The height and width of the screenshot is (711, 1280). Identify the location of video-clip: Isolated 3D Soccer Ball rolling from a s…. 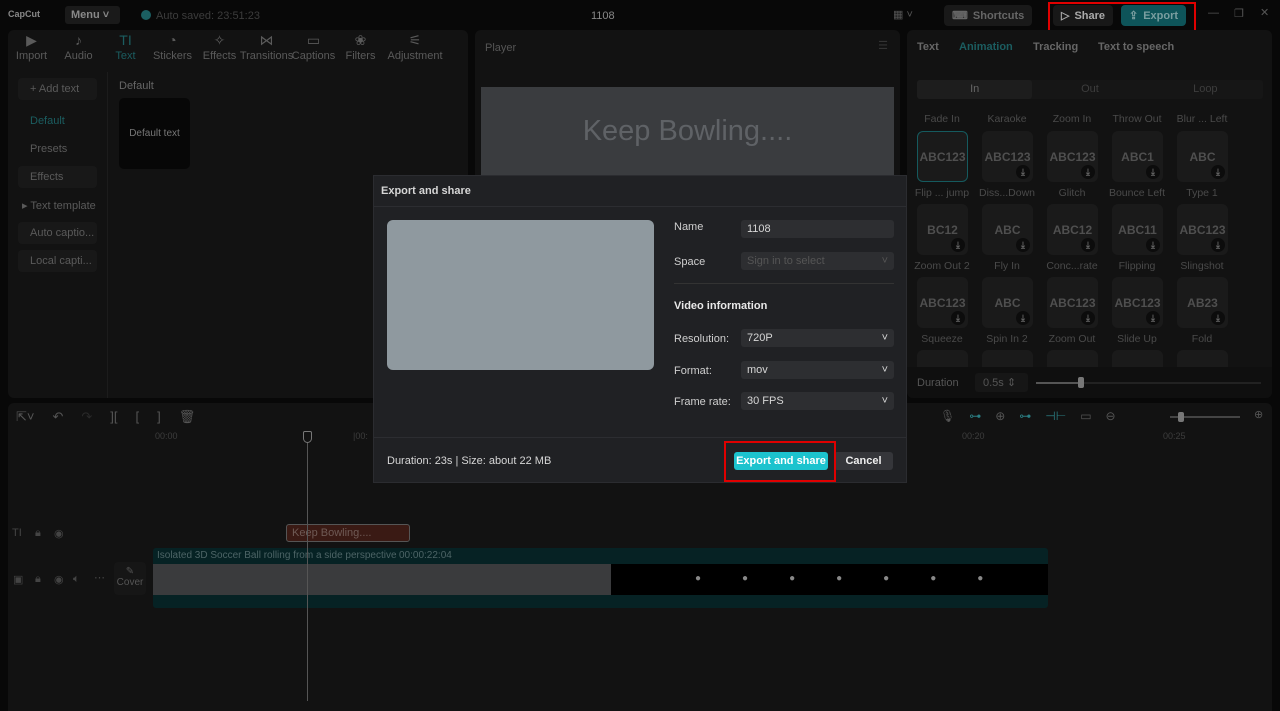
(600, 578).